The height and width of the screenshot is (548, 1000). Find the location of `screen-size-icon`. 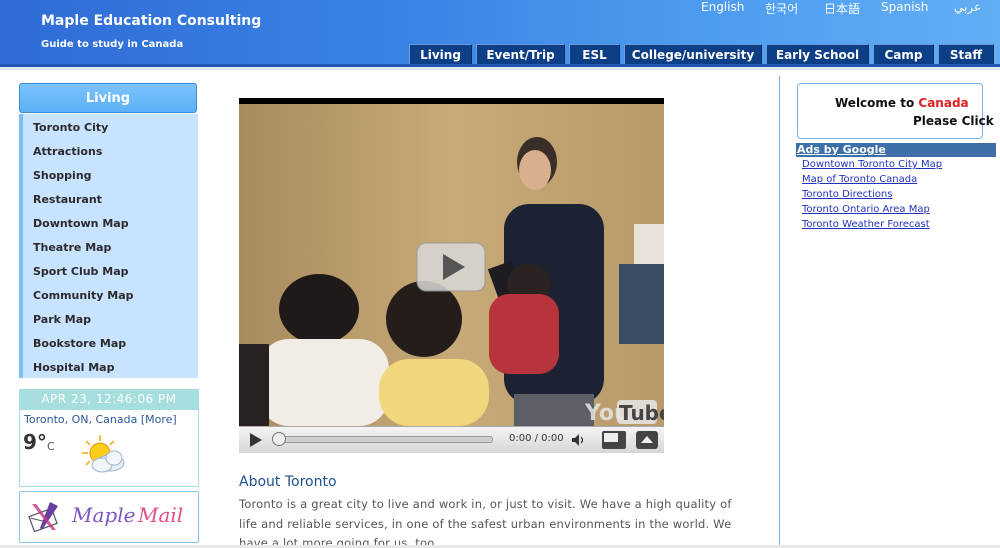

screen-size-icon is located at coordinates (614, 440).